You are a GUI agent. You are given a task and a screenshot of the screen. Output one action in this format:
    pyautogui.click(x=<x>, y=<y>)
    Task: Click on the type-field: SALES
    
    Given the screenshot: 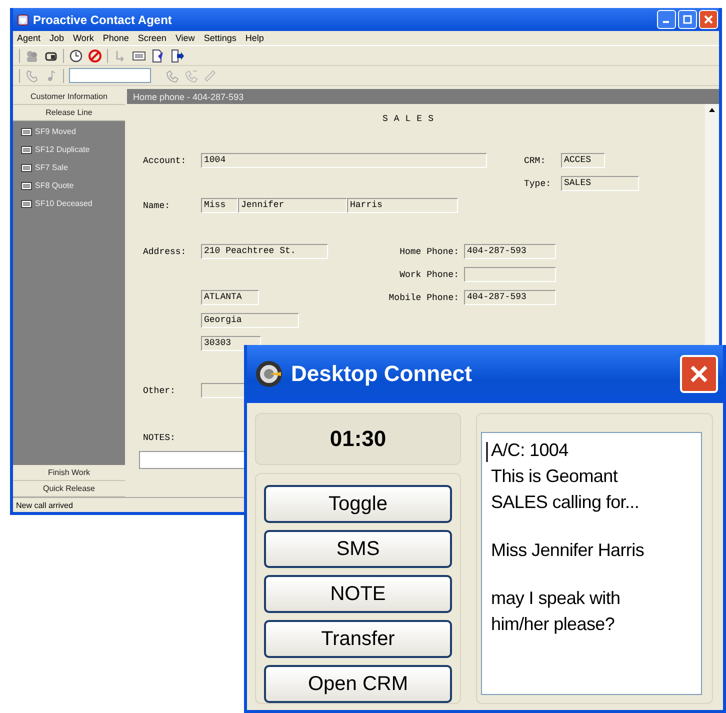 What is the action you would take?
    pyautogui.click(x=600, y=183)
    